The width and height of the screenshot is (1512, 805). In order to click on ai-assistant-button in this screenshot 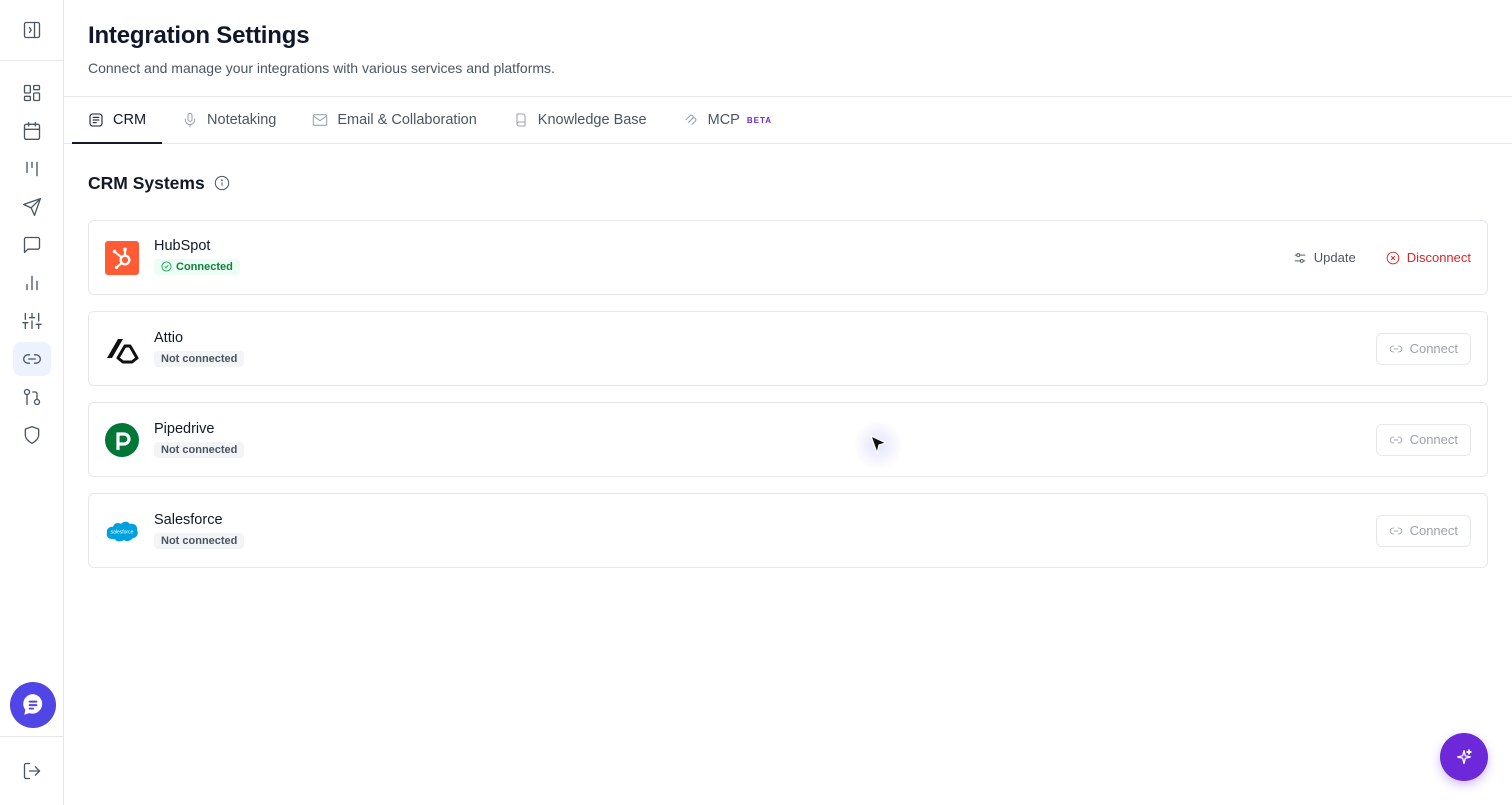, I will do `click(1464, 757)`.